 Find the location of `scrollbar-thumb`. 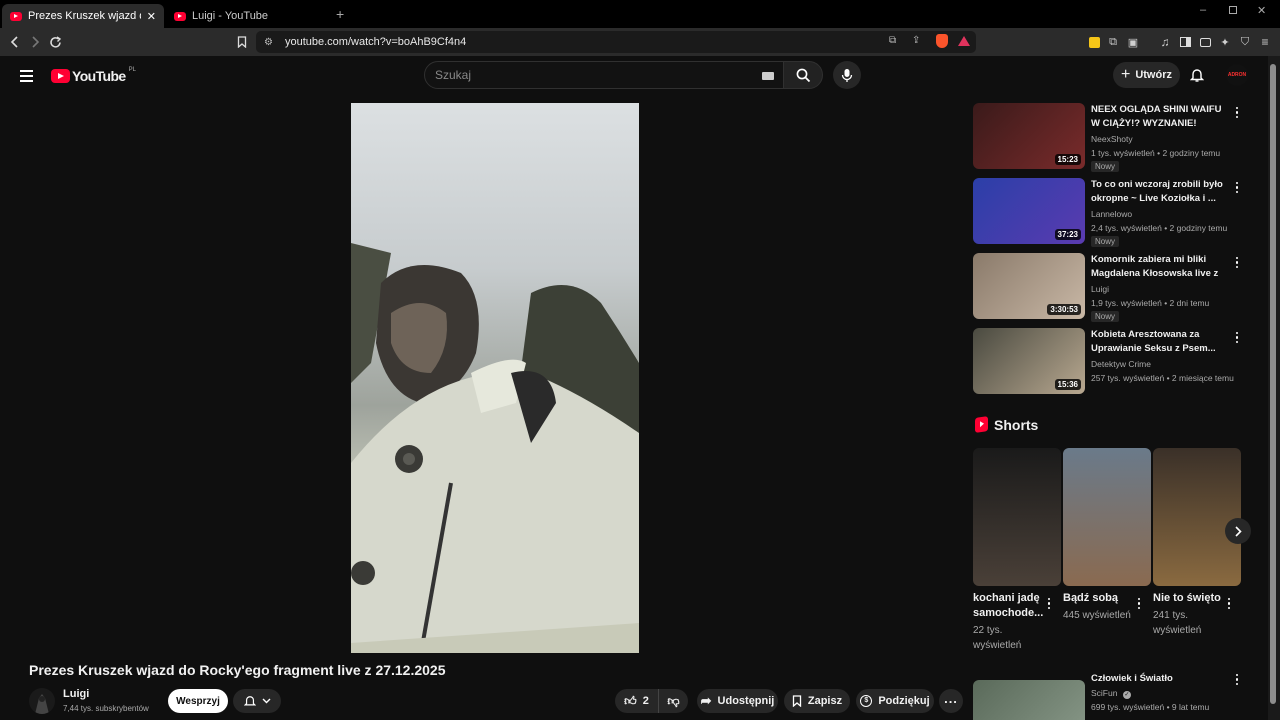

scrollbar-thumb is located at coordinates (1273, 384).